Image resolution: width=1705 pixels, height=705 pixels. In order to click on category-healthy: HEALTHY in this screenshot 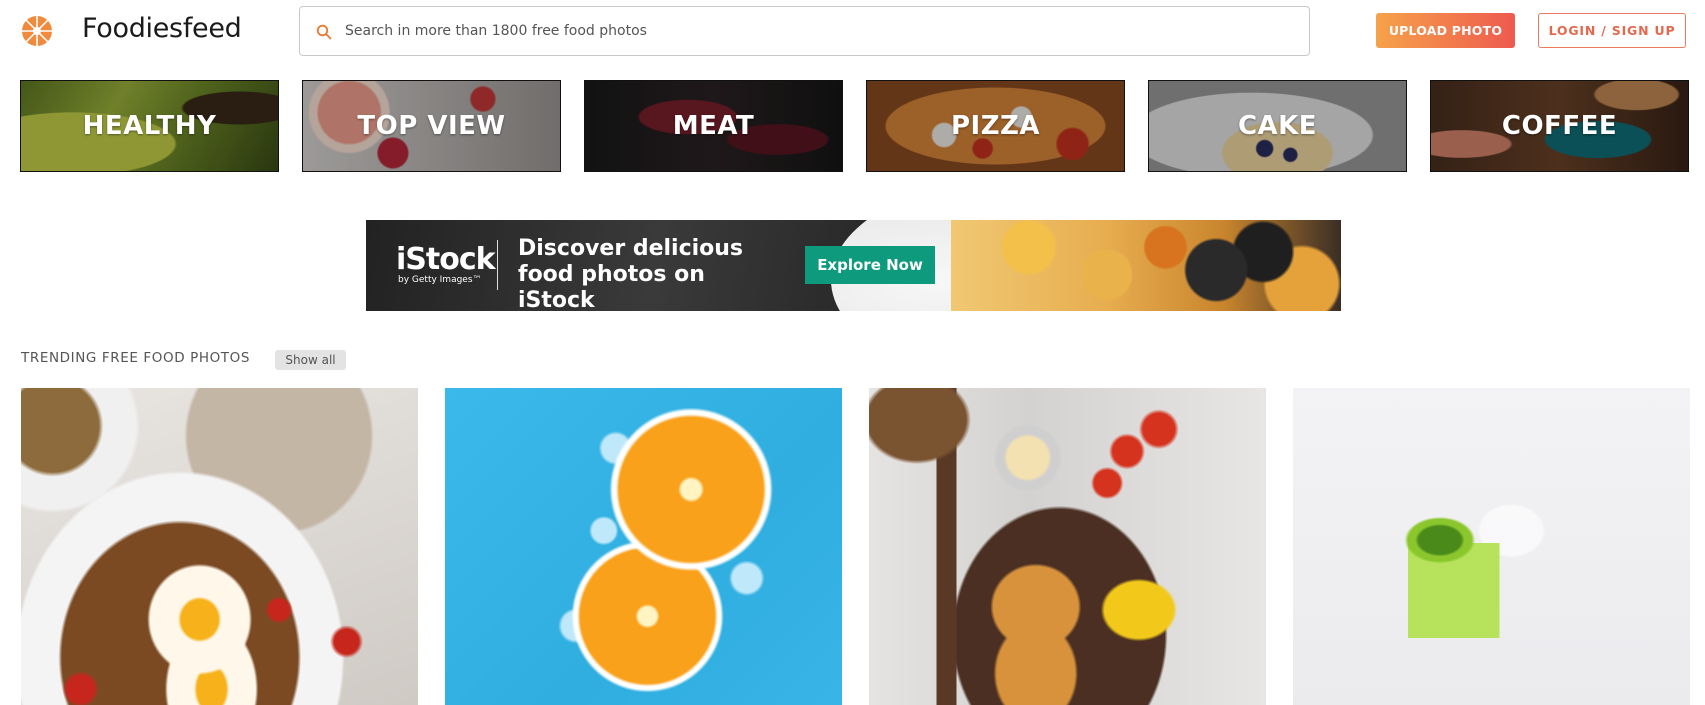, I will do `click(149, 126)`.